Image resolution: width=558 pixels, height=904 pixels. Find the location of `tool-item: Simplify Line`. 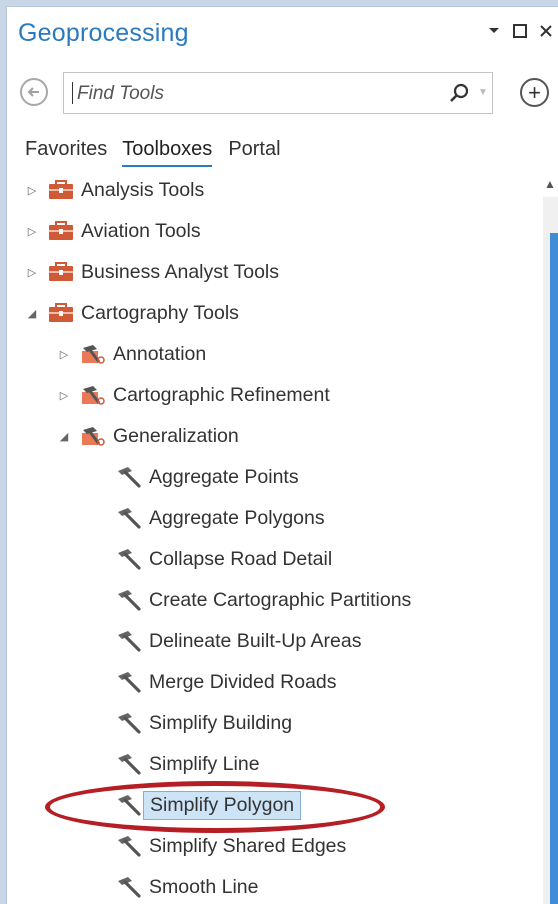

tool-item: Simplify Line is located at coordinates (183, 764).